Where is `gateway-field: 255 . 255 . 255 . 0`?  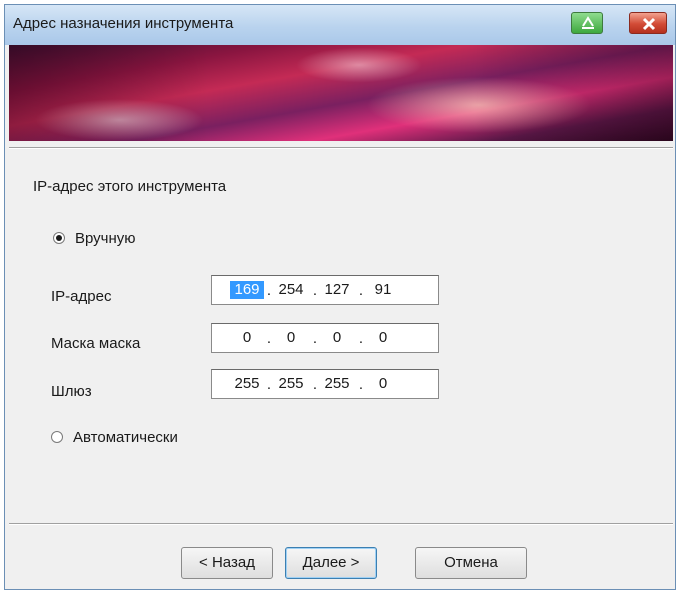 gateway-field: 255 . 255 . 255 . 0 is located at coordinates (325, 384).